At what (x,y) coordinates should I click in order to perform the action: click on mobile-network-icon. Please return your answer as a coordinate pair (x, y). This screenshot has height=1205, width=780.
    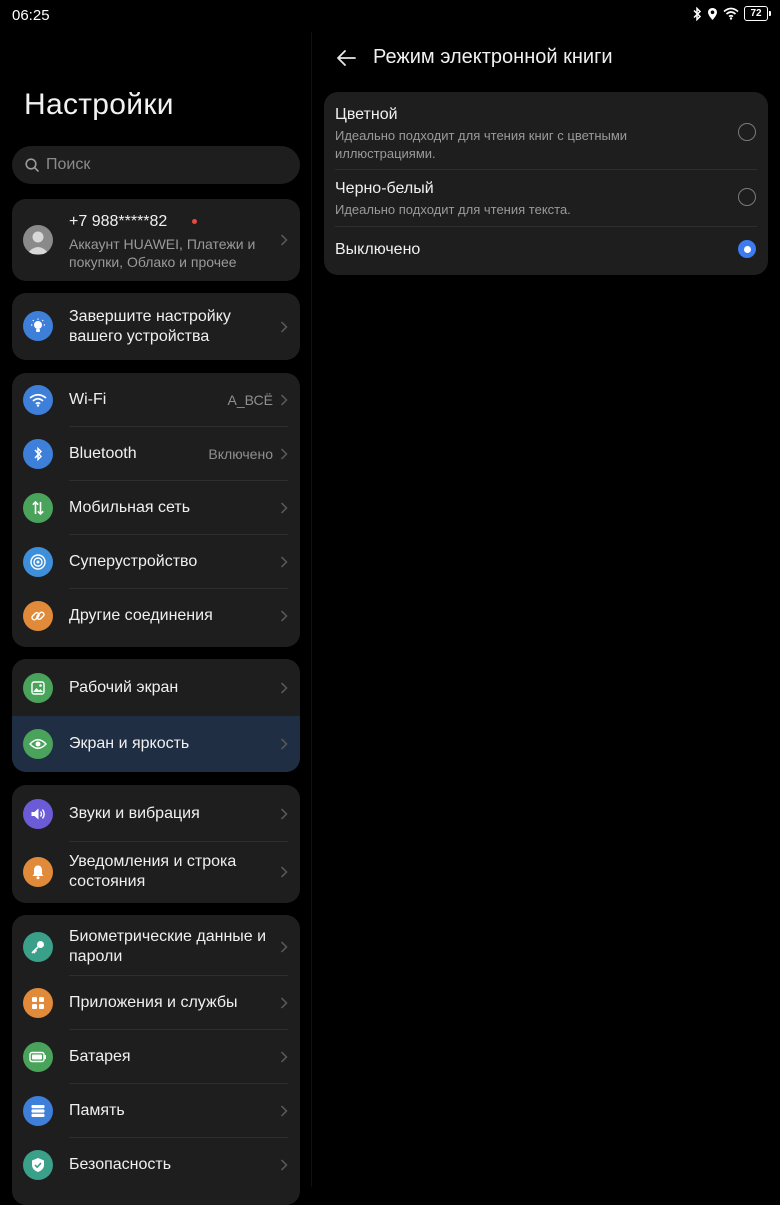
    Looking at the image, I should click on (38, 508).